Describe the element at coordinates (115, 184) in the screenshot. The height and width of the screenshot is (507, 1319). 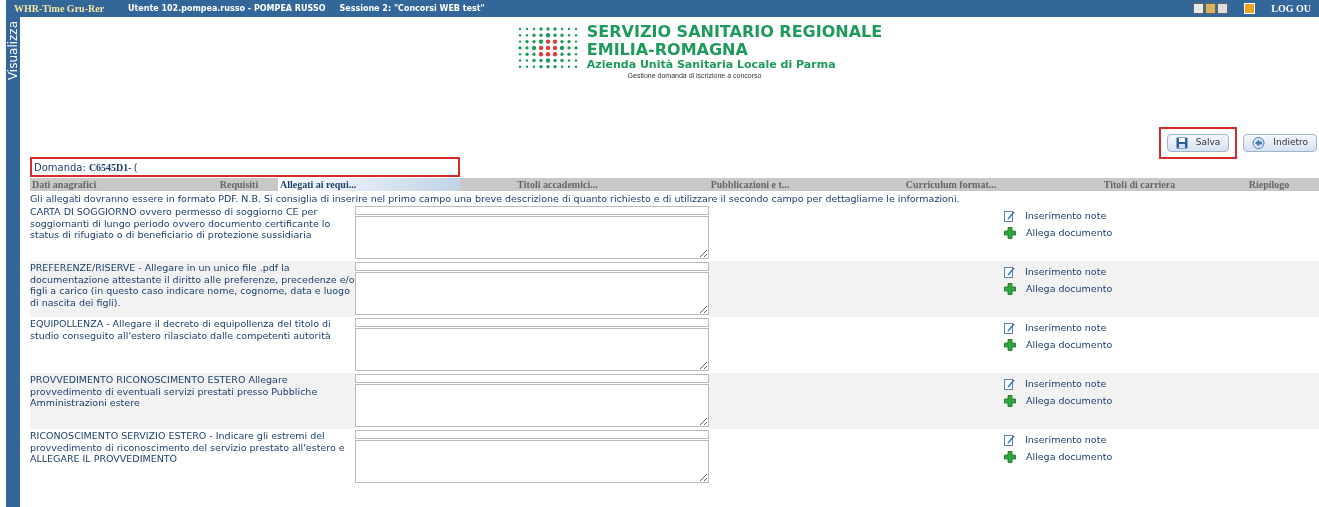
I see `tab: Dati anagrafici` at that location.